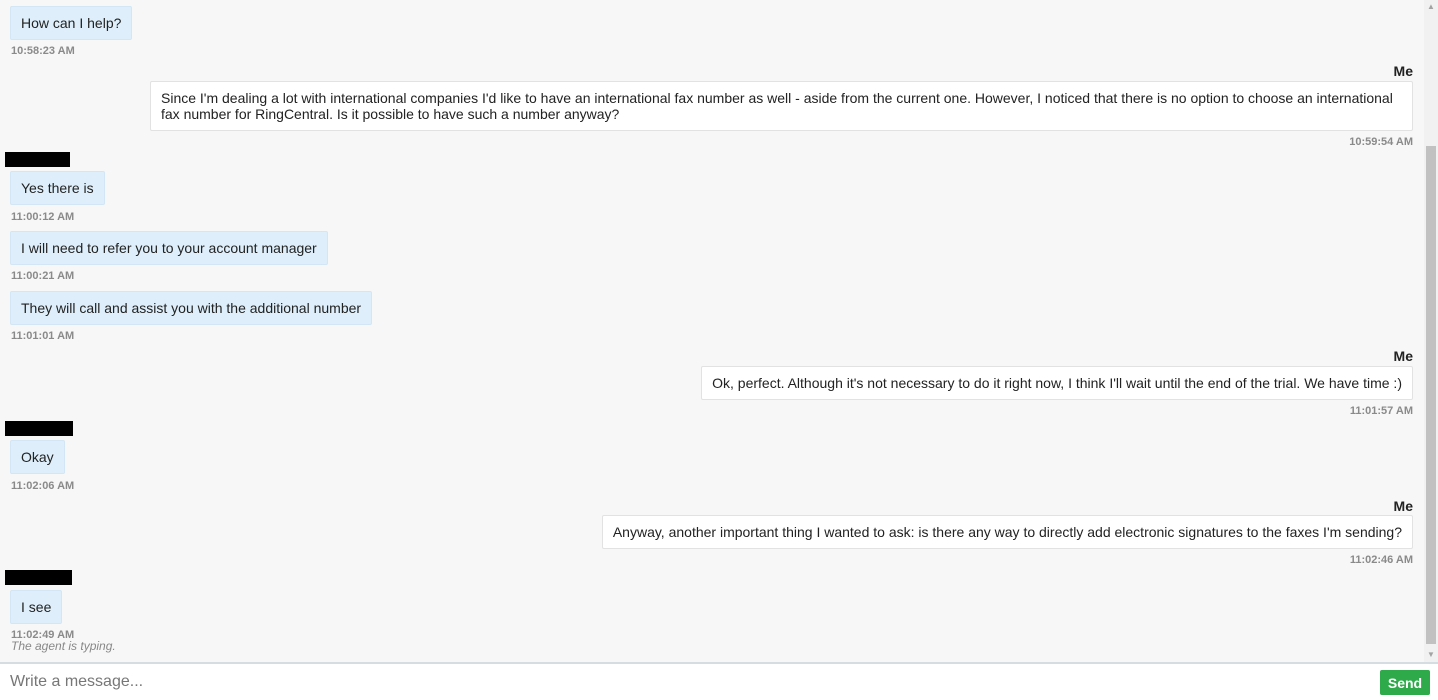 This screenshot has width=1438, height=700. What do you see at coordinates (43, 51) in the screenshot?
I see `message-timestamp: 10:58:23 AM` at bounding box center [43, 51].